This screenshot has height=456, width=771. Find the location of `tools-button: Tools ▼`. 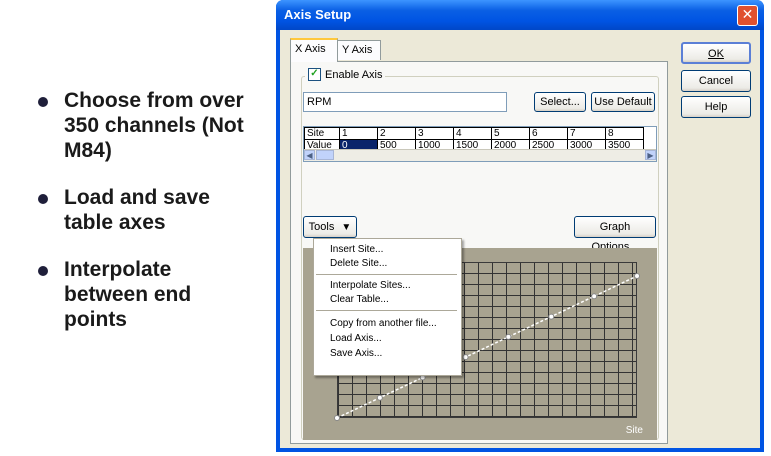

tools-button: Tools ▼ is located at coordinates (330, 227).